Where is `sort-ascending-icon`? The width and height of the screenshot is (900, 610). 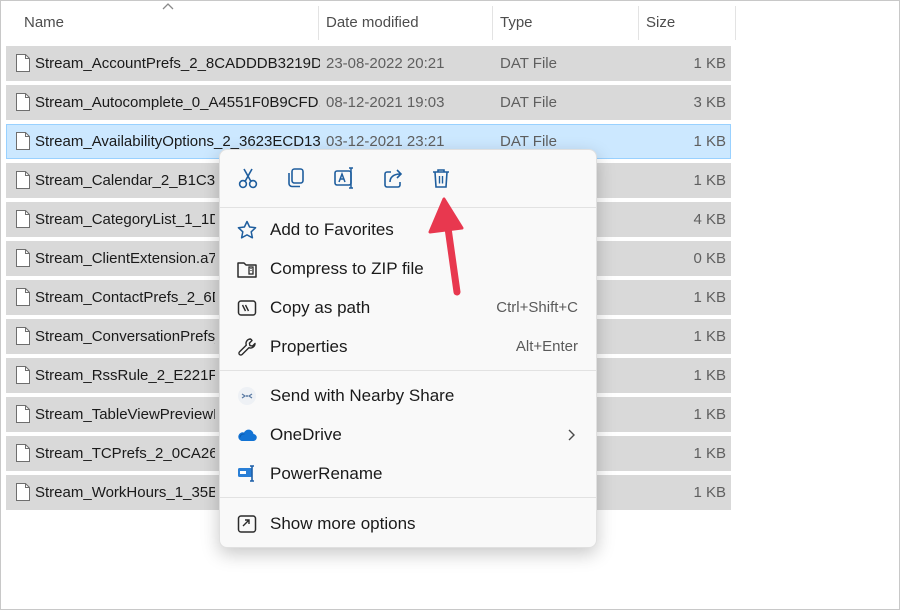
sort-ascending-icon is located at coordinates (168, 6).